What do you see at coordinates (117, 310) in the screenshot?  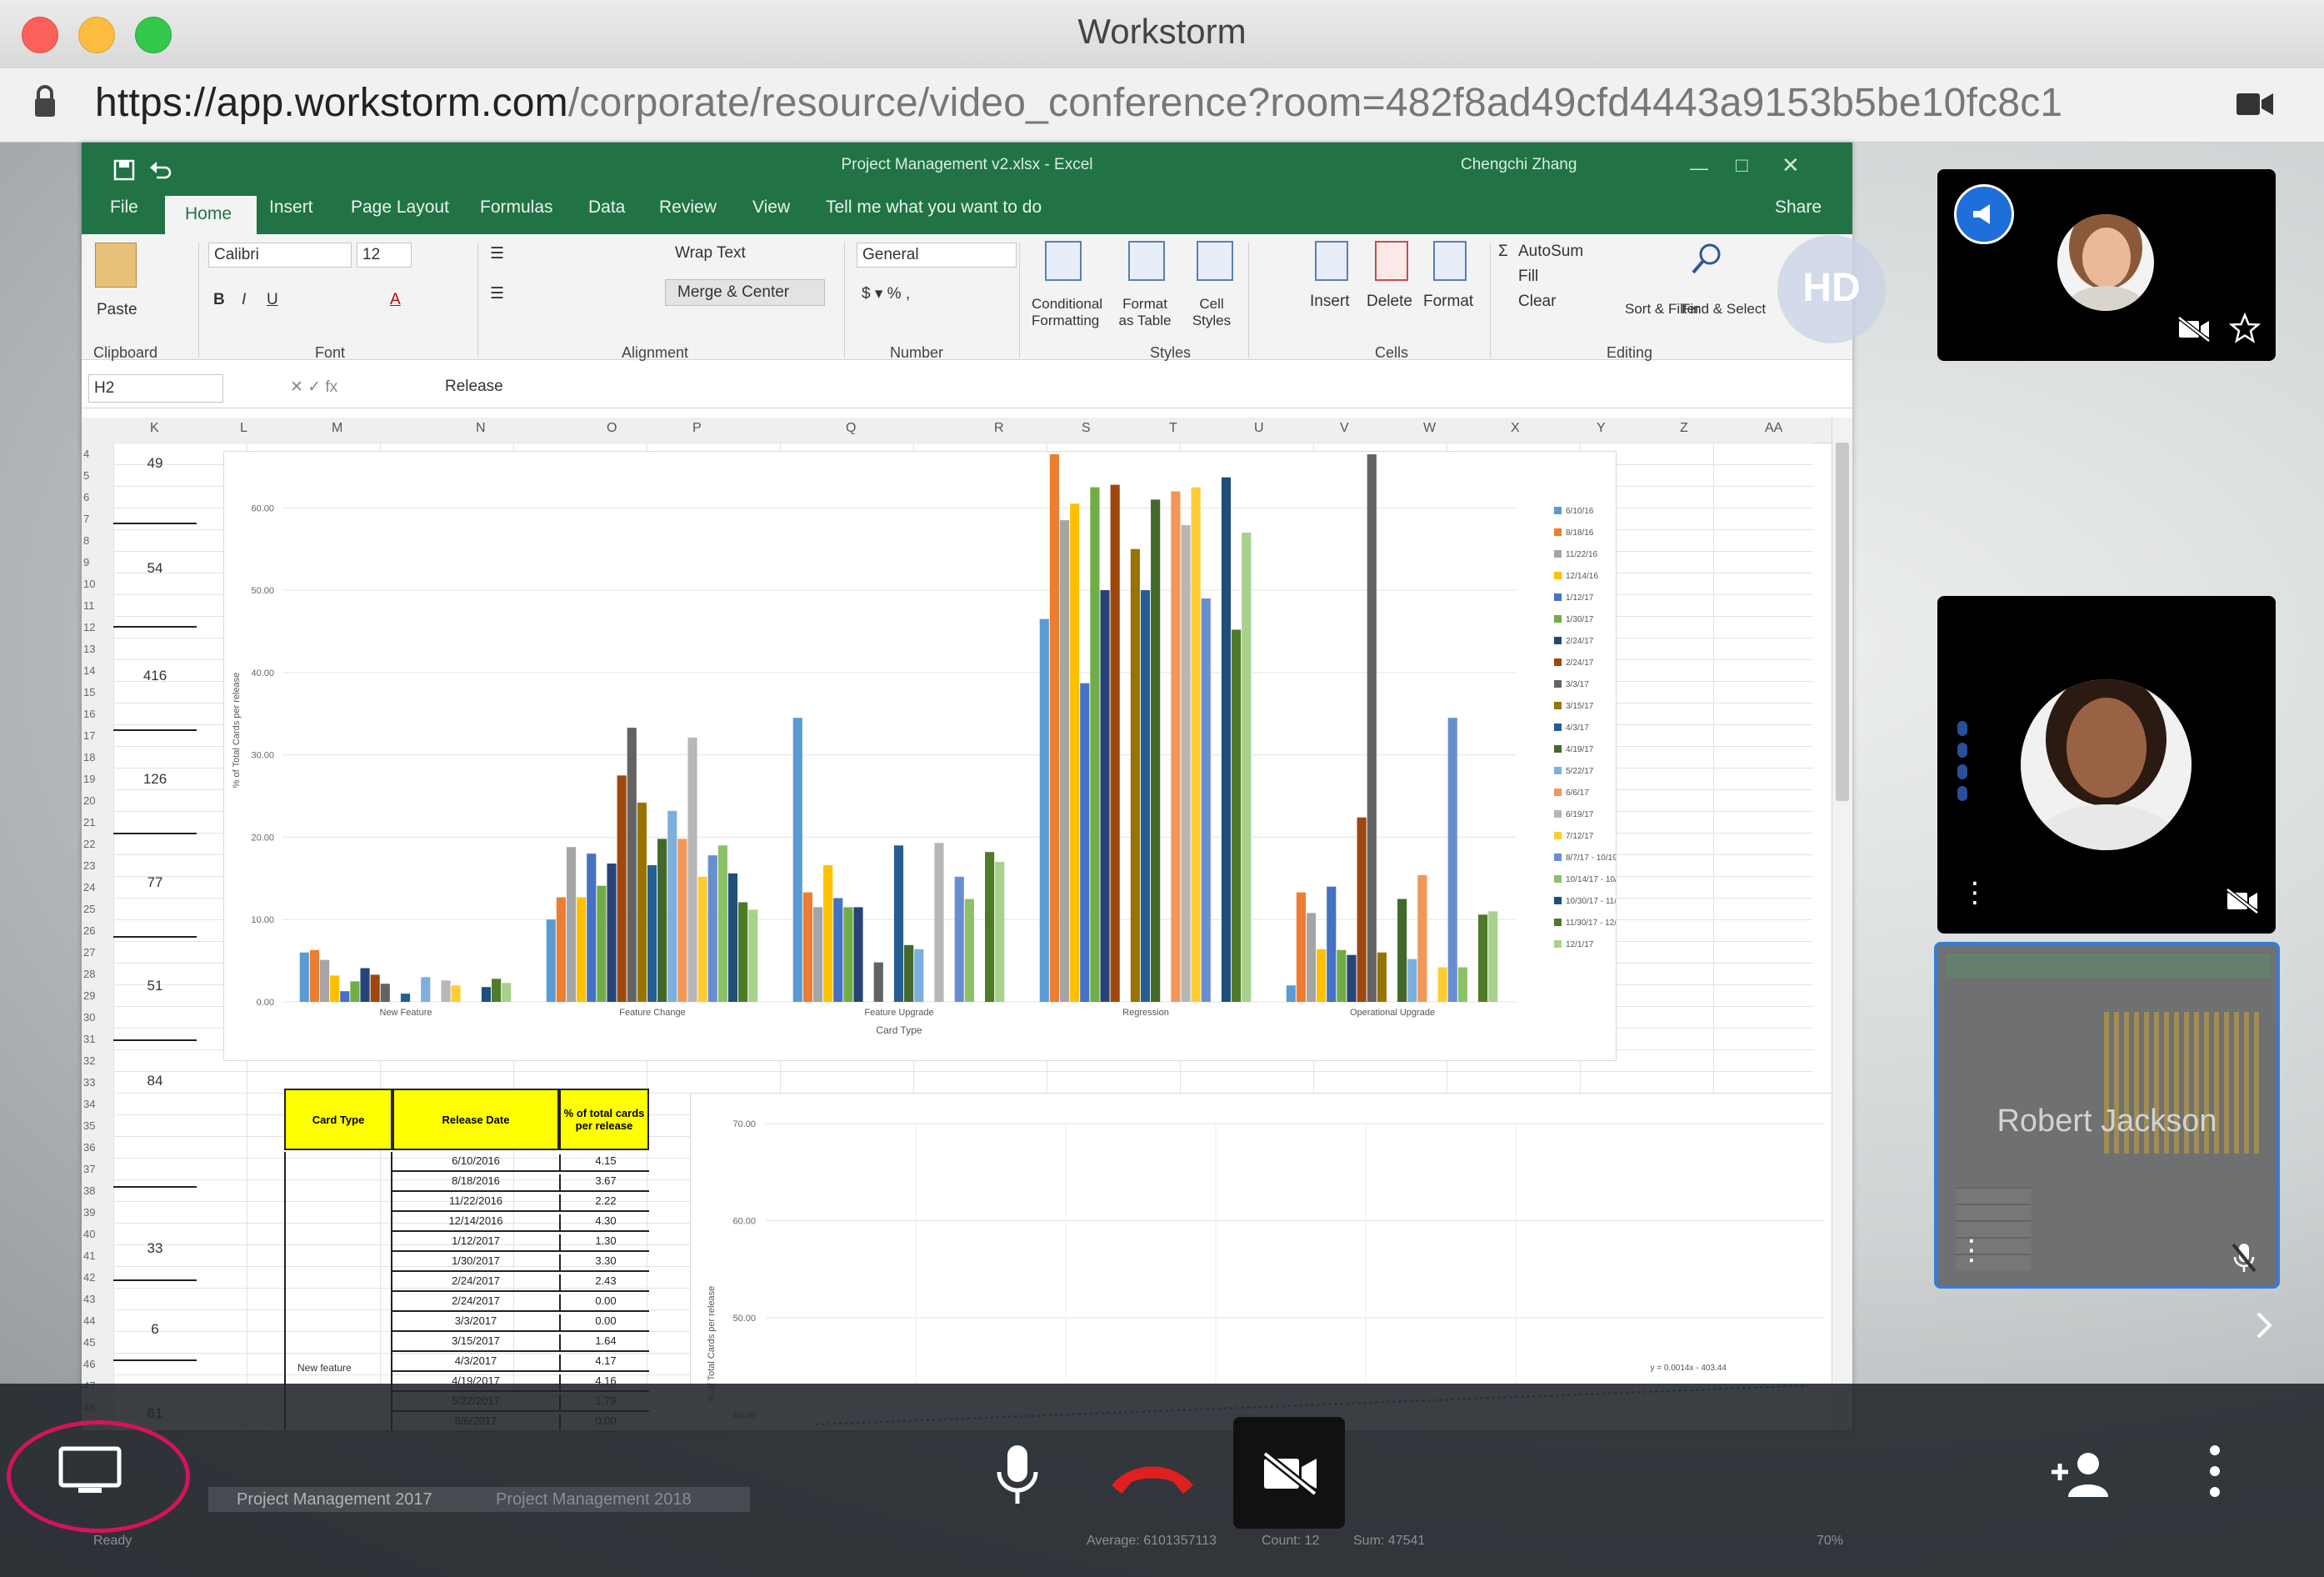 I see `paste-button: Paste` at bounding box center [117, 310].